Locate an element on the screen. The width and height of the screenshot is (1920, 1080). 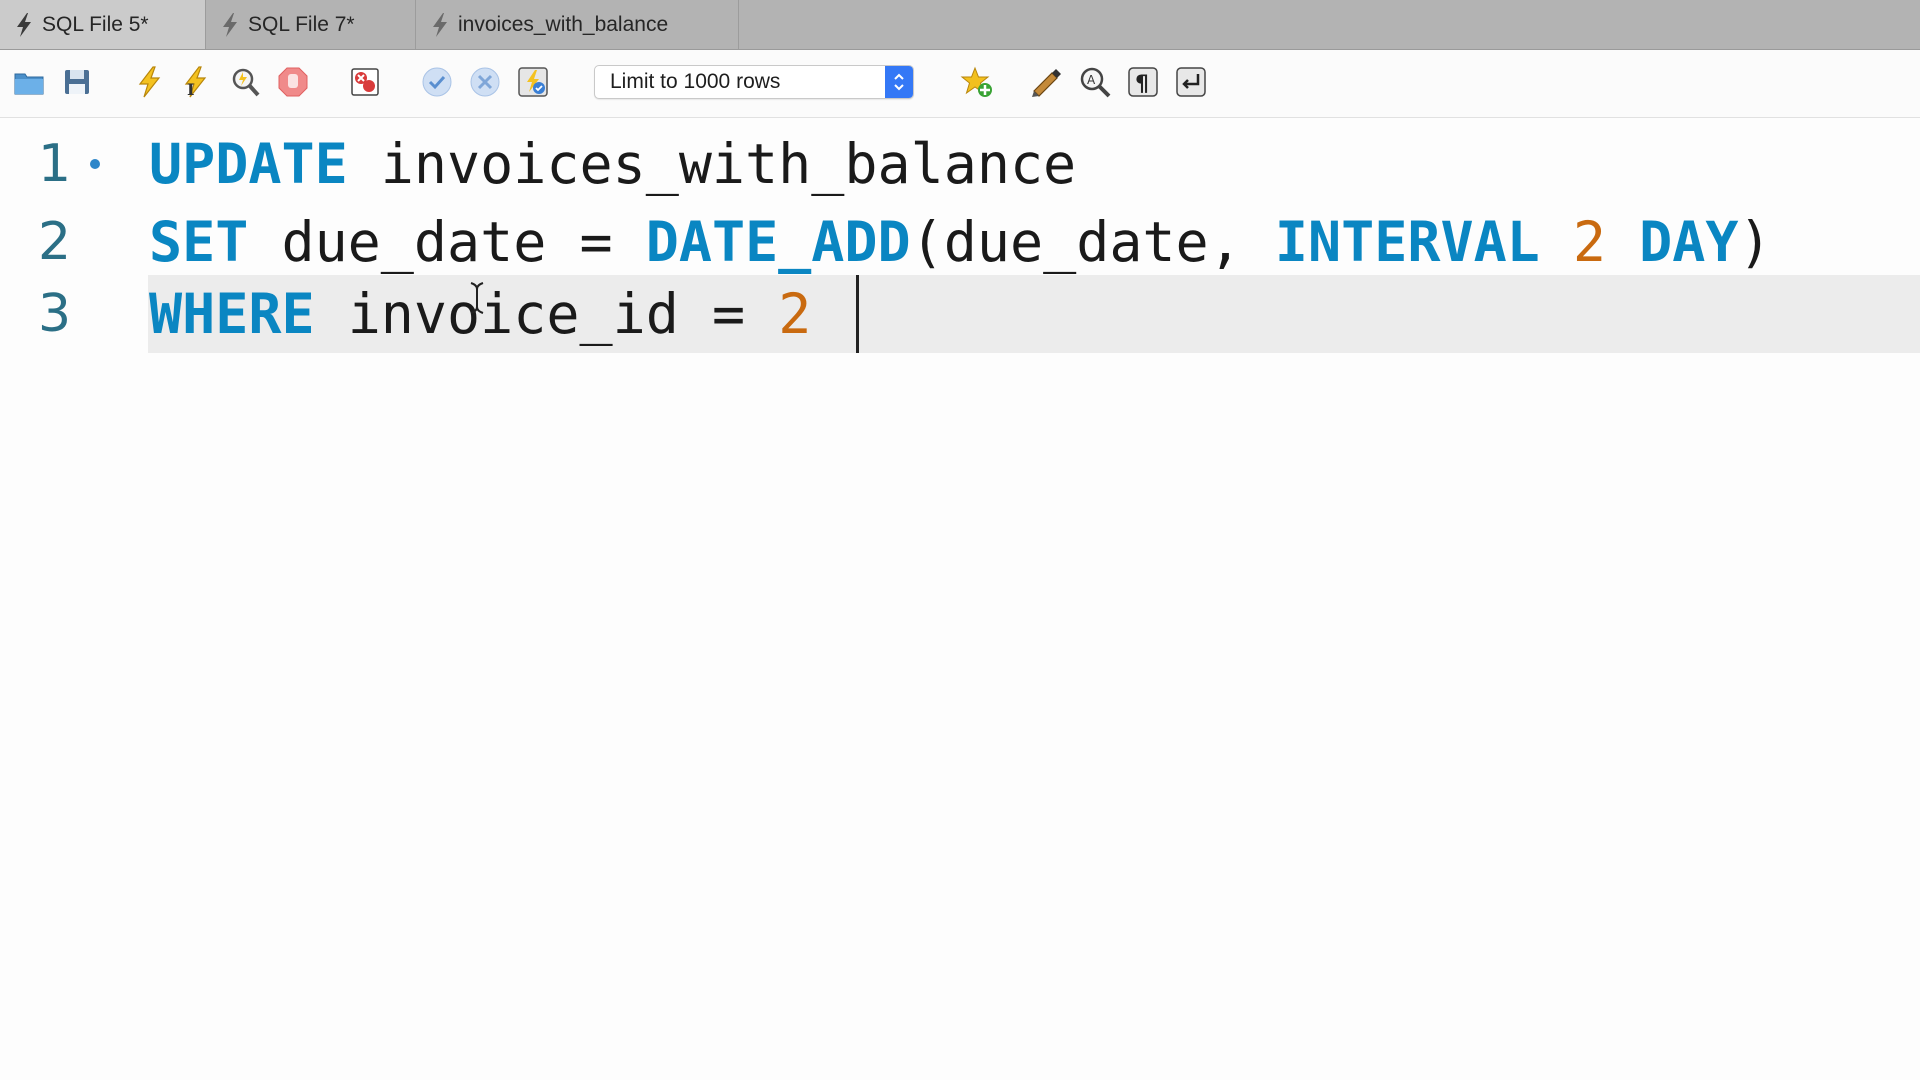
beautify-icon is located at coordinates (1047, 82).